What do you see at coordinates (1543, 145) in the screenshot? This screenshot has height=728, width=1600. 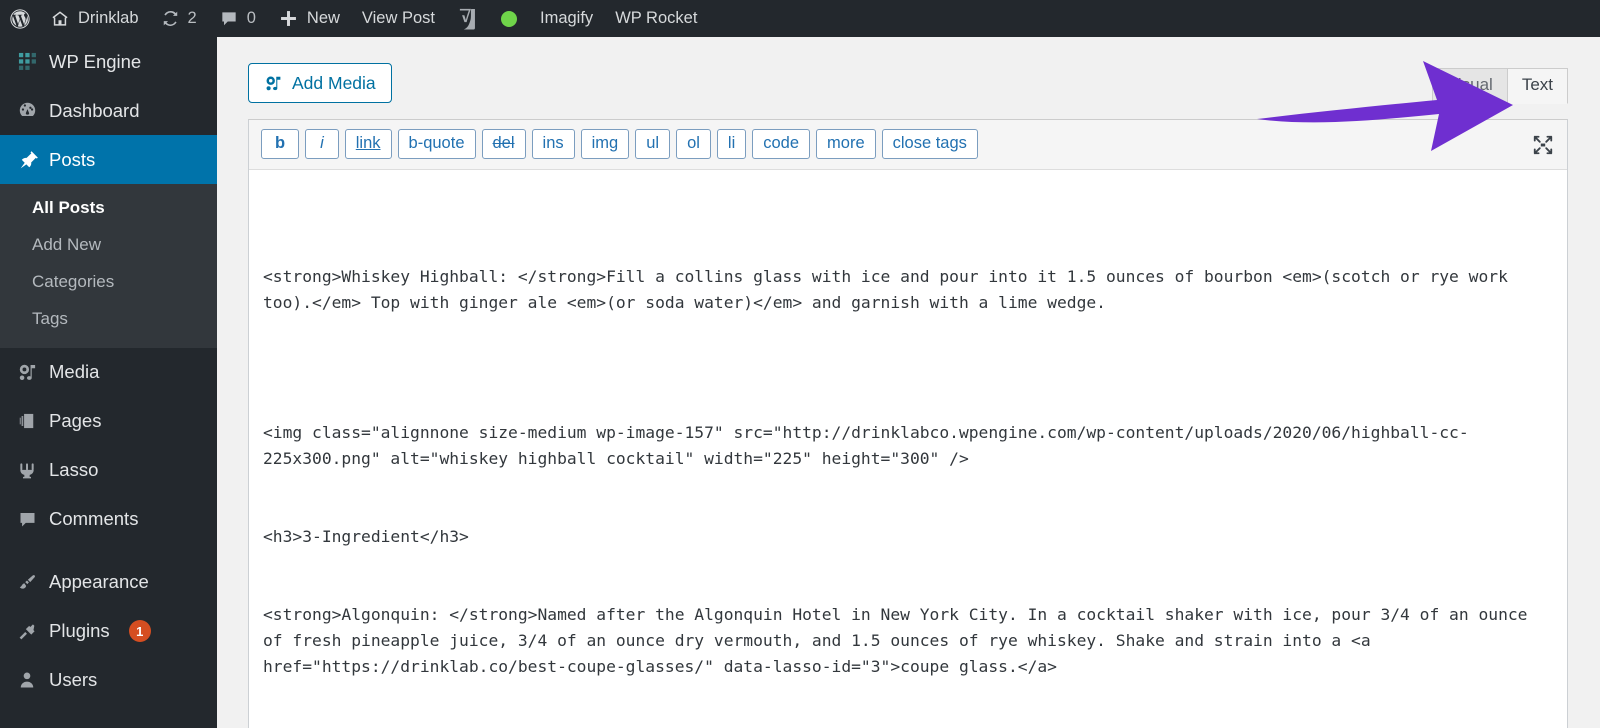 I see `fullscreen-icon` at bounding box center [1543, 145].